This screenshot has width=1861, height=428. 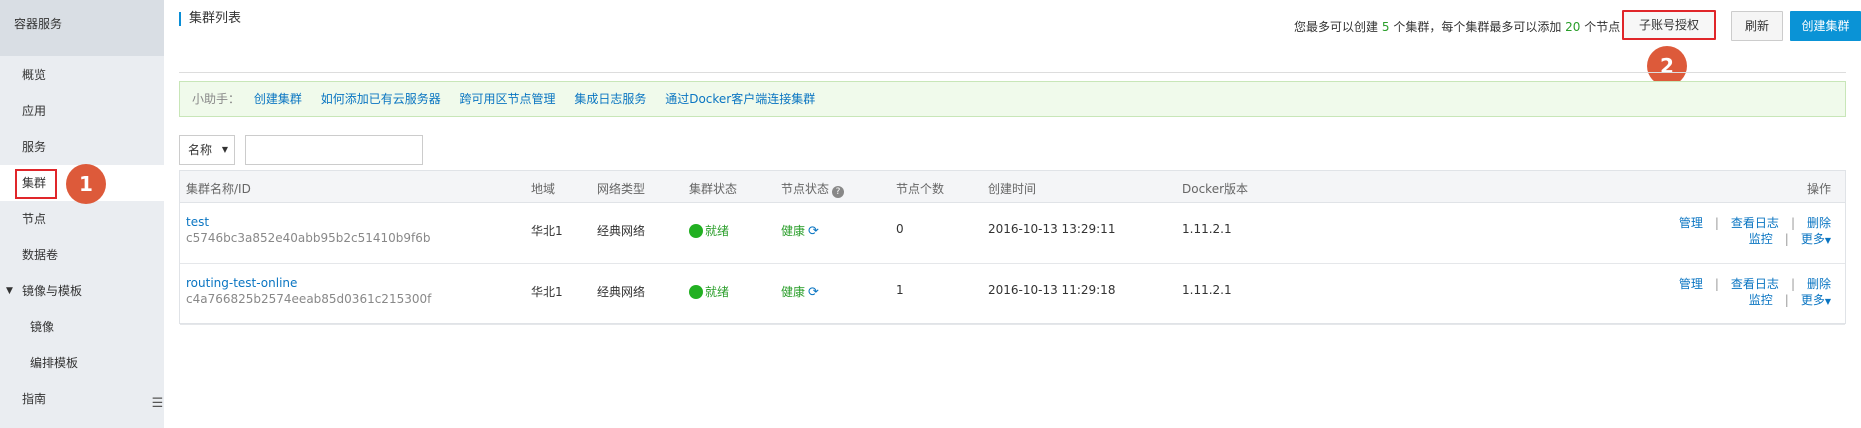 I want to click on refresh-button: 刷新, so click(x=1757, y=26).